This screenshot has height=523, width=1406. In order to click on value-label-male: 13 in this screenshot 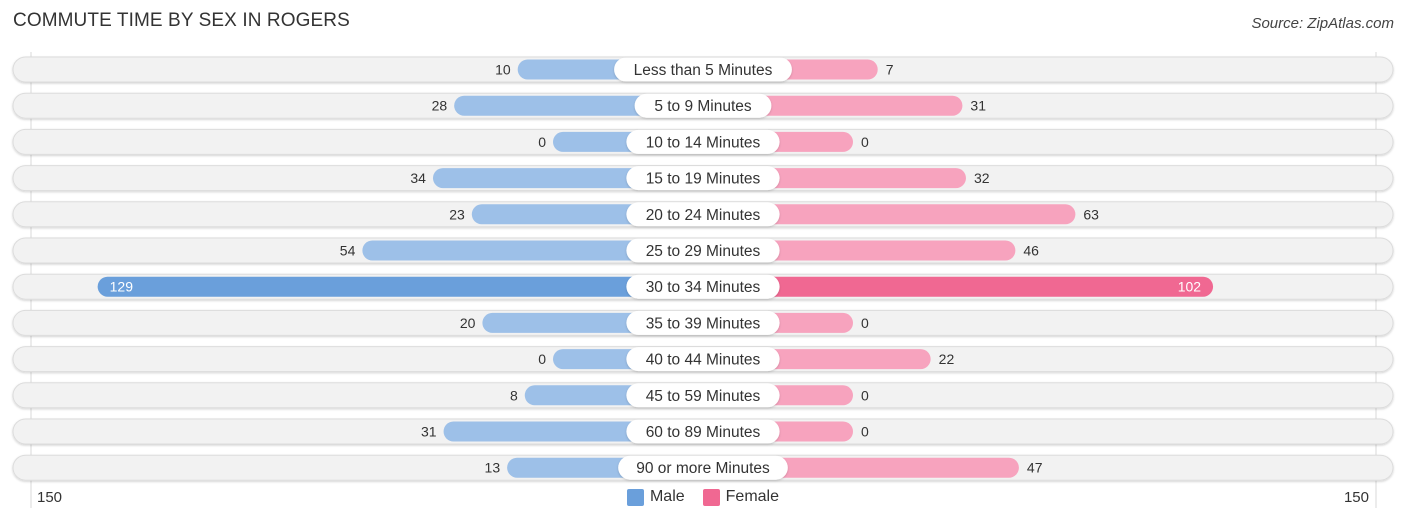, I will do `click(493, 468)`.